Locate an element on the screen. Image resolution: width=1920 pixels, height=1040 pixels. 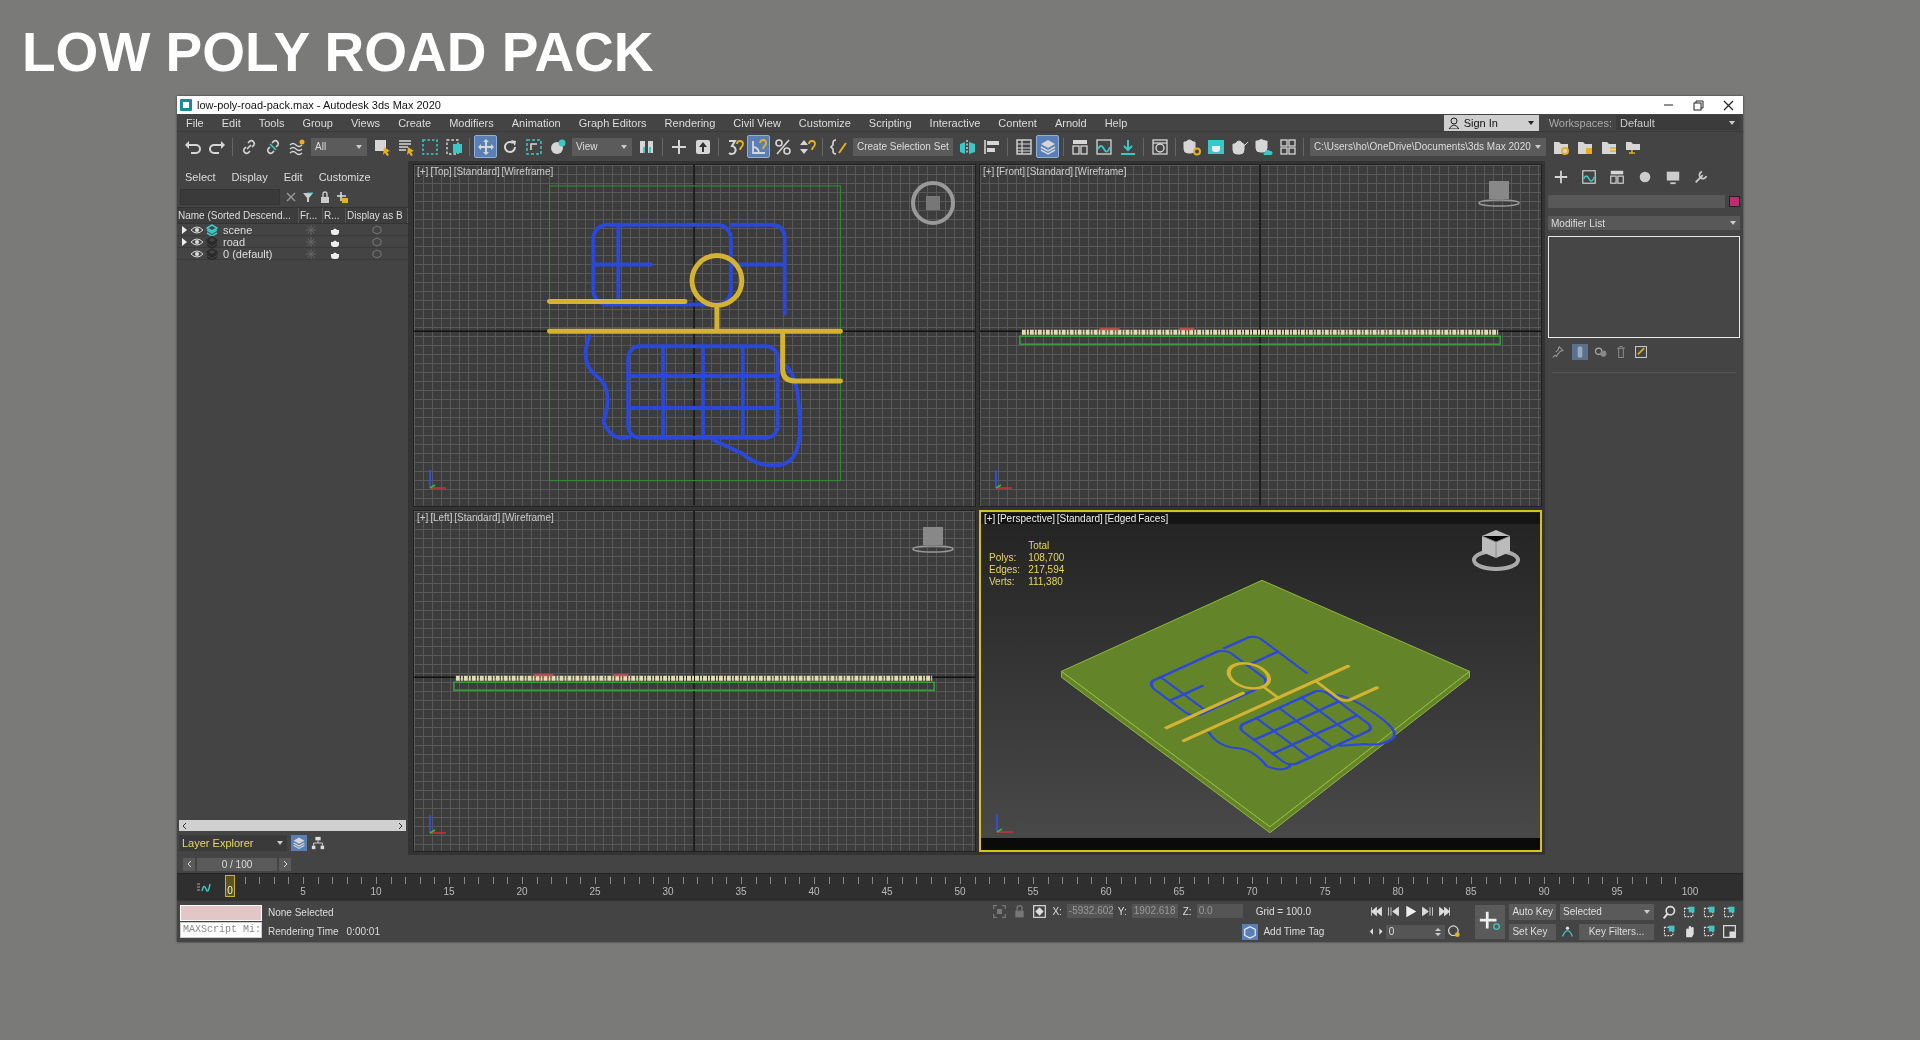
select-by-name-icon is located at coordinates (405, 146).